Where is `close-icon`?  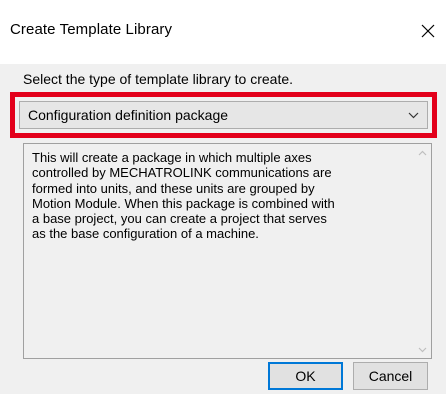 close-icon is located at coordinates (428, 31).